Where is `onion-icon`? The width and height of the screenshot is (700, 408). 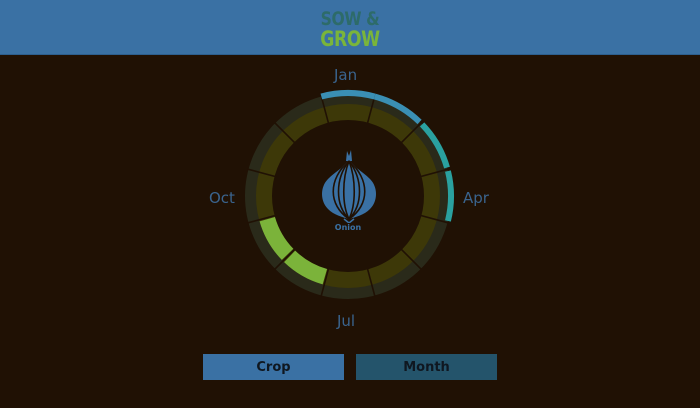
onion-icon is located at coordinates (349, 186).